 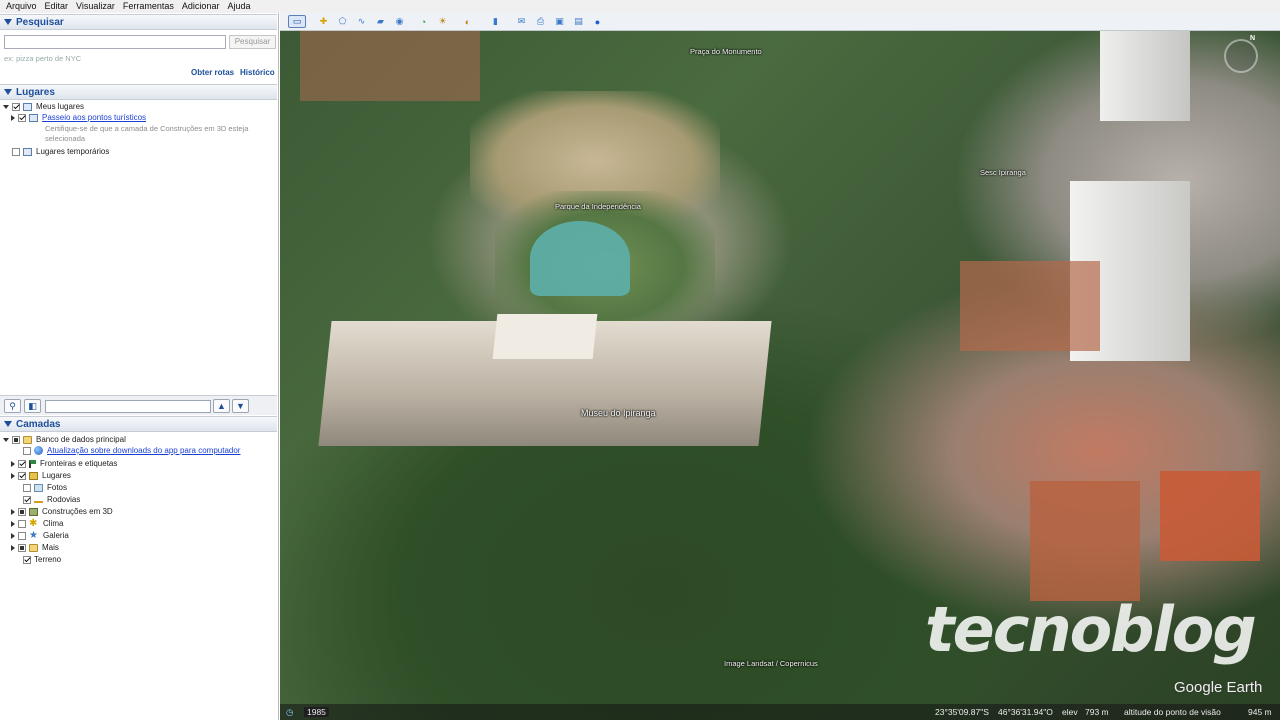 What do you see at coordinates (467, 21) in the screenshot?
I see `planets-icon: ◐` at bounding box center [467, 21].